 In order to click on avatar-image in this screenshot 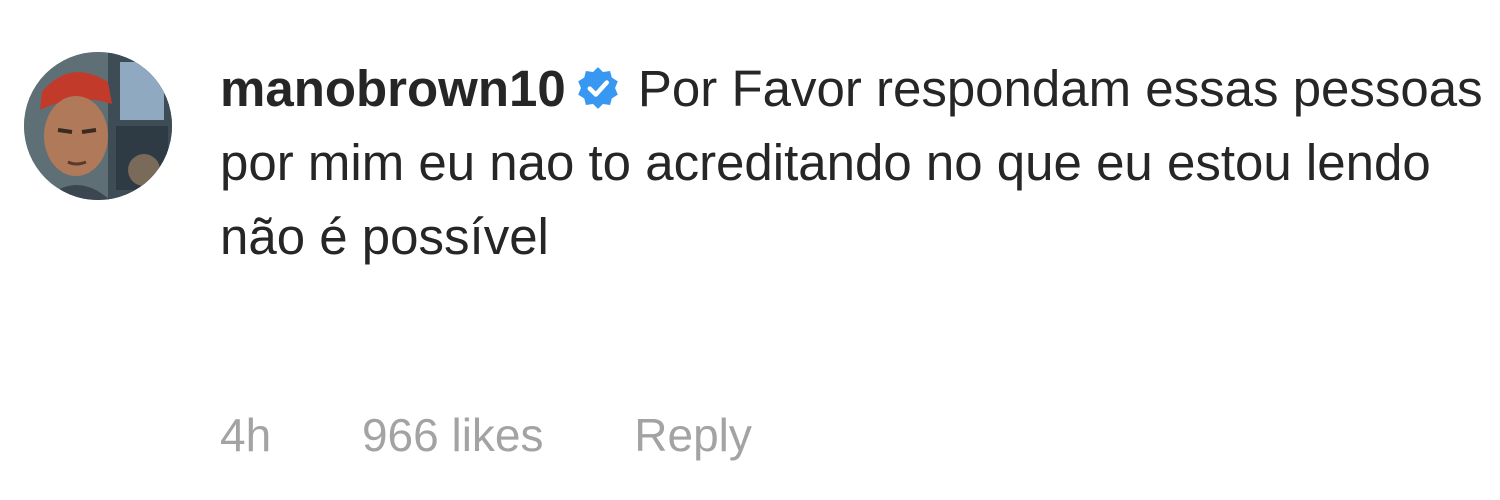, I will do `click(98, 126)`.